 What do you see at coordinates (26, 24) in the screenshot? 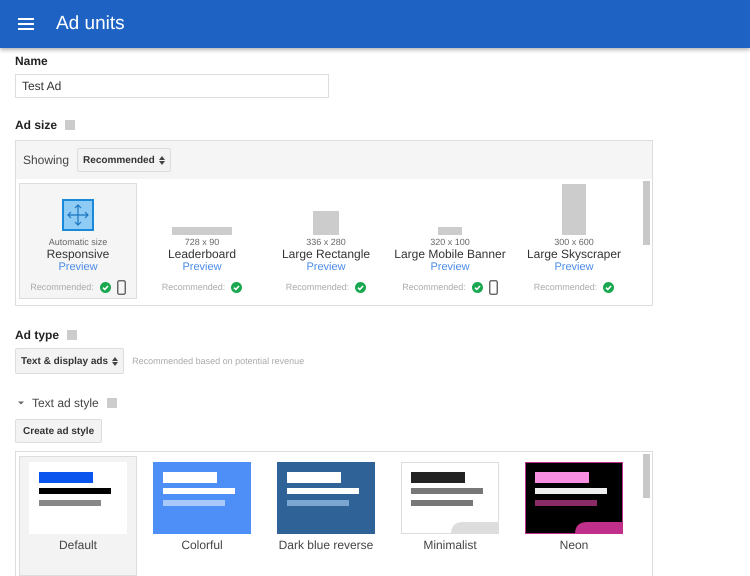
I see `menu-icon` at bounding box center [26, 24].